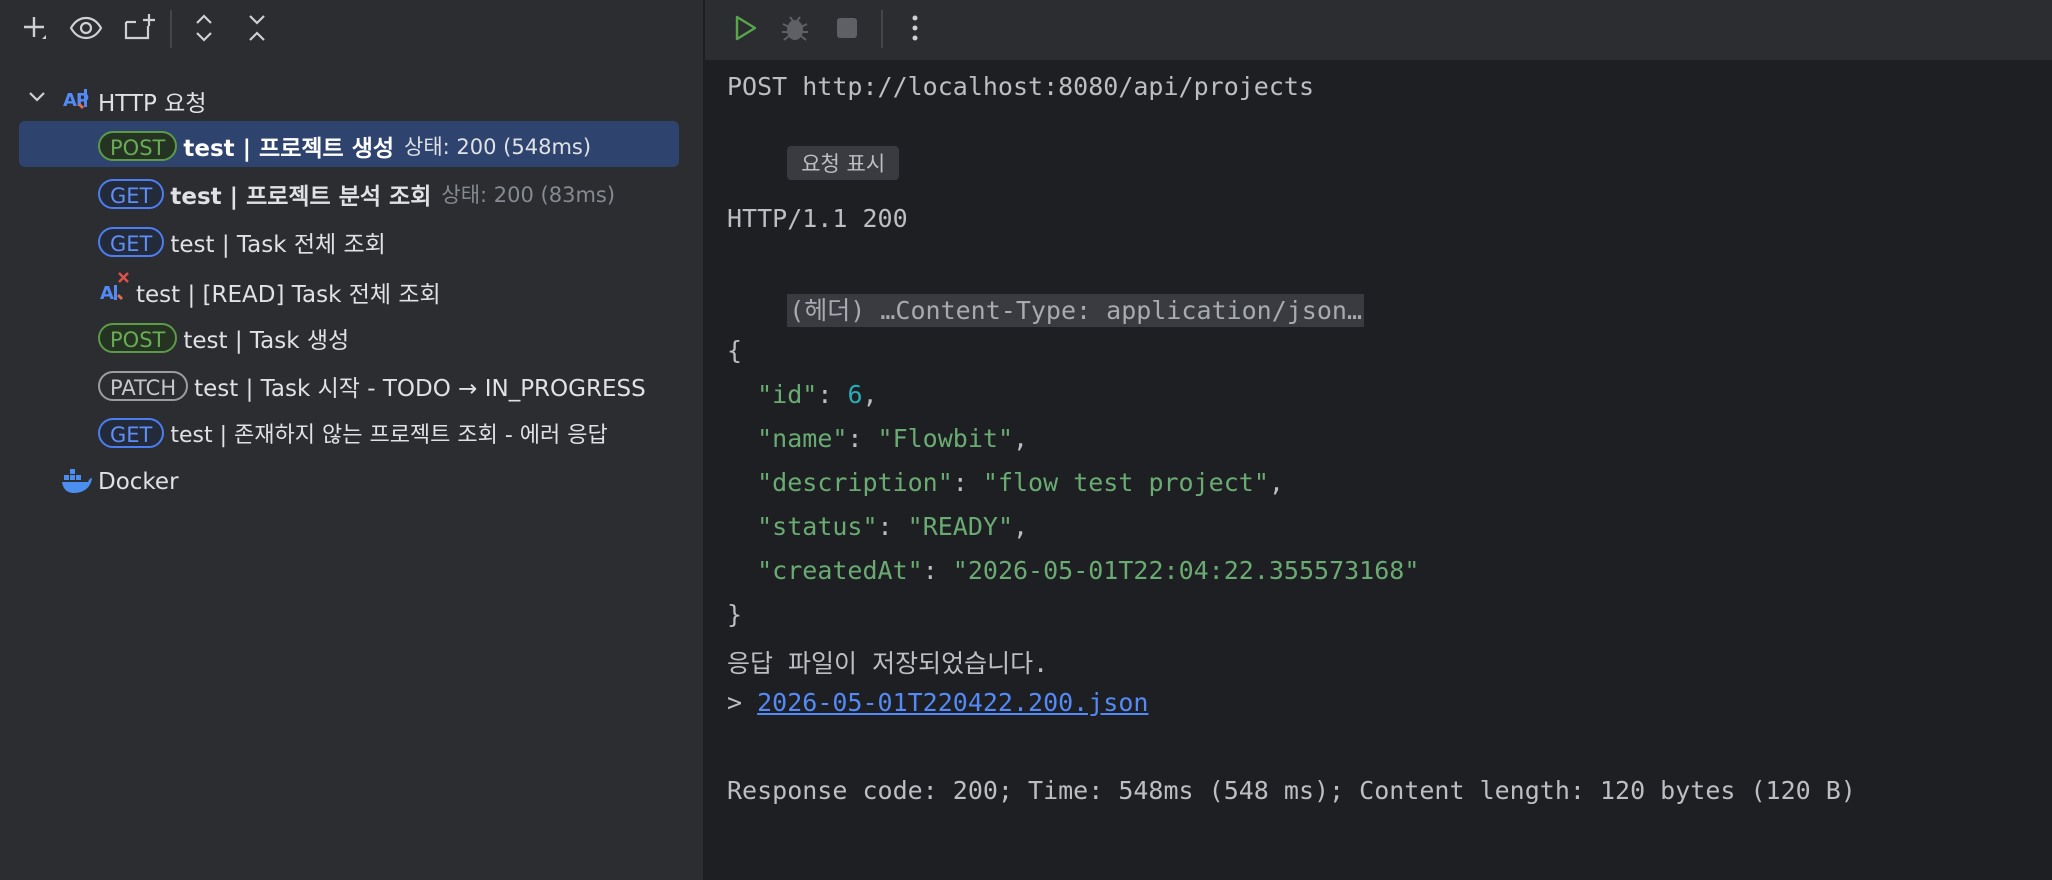  Describe the element at coordinates (745, 28) in the screenshot. I see `run-icon` at that location.